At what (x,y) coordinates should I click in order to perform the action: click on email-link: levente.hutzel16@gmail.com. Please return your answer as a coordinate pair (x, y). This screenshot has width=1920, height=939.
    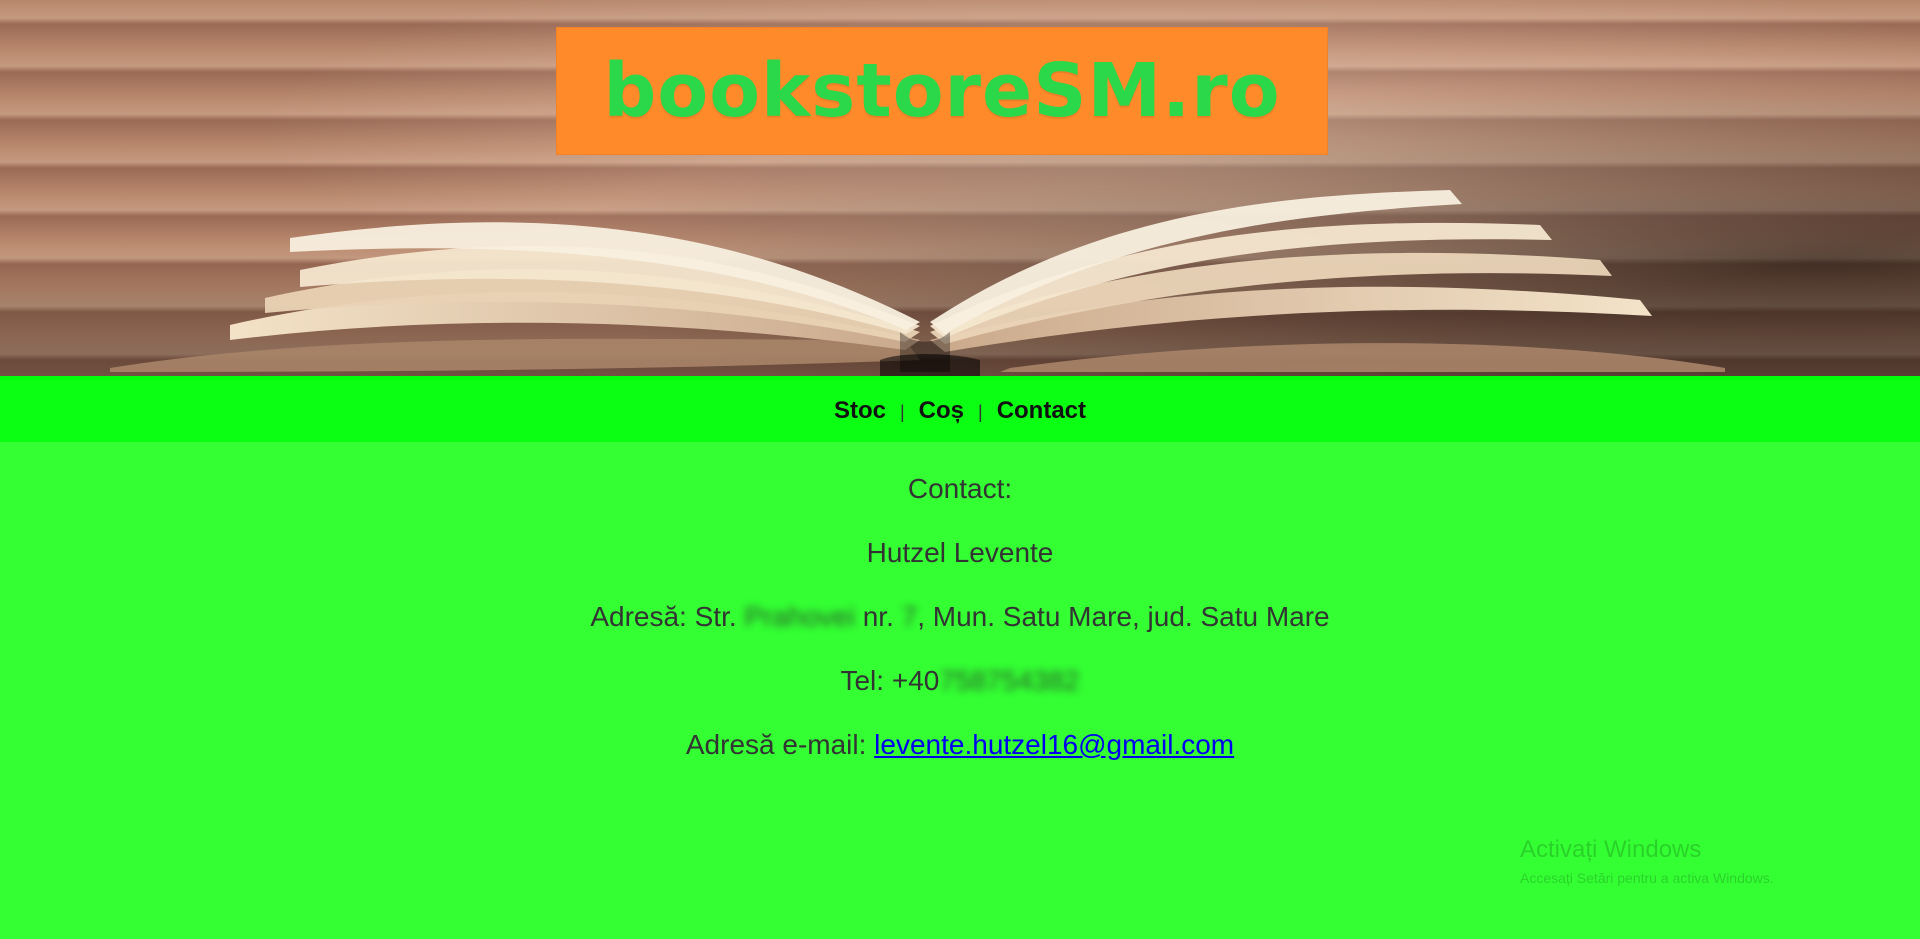
    Looking at the image, I should click on (1054, 744).